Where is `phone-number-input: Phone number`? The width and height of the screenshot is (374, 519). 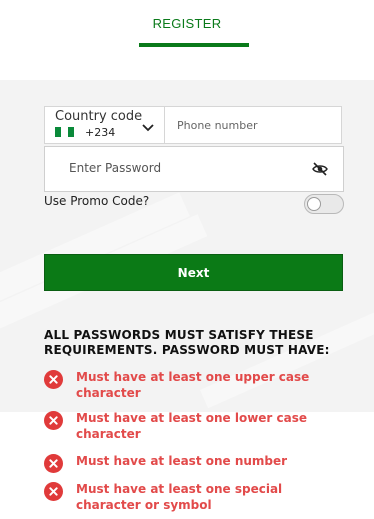 phone-number-input: Phone number is located at coordinates (217, 125).